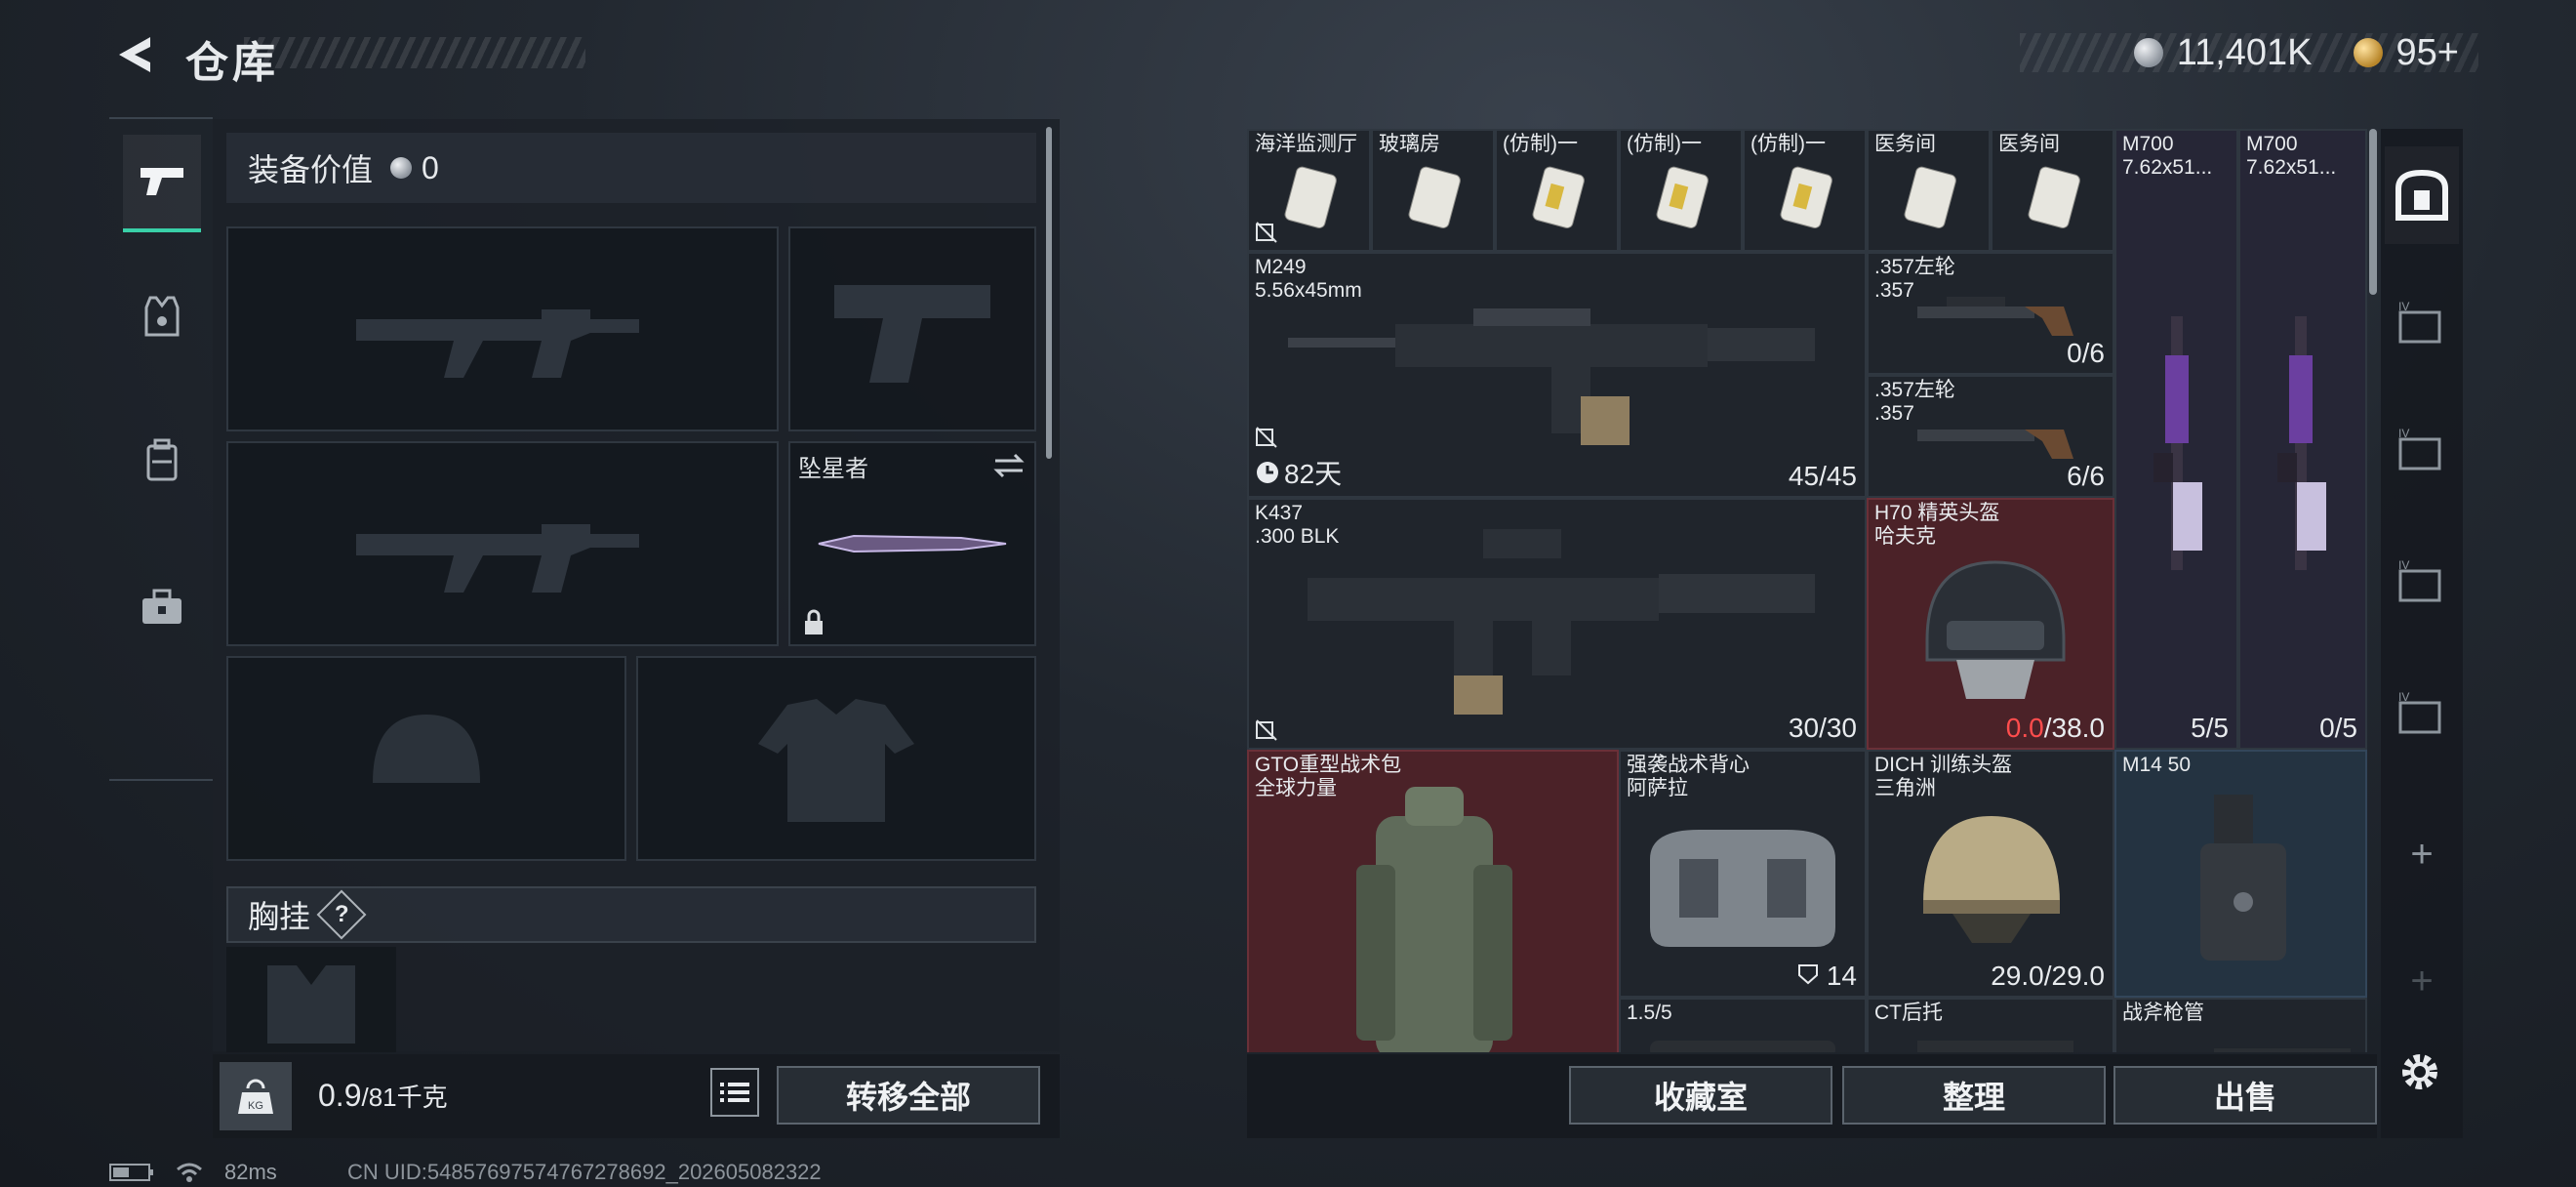 The height and width of the screenshot is (1187, 2576). I want to click on list-view-button, so click(734, 1092).